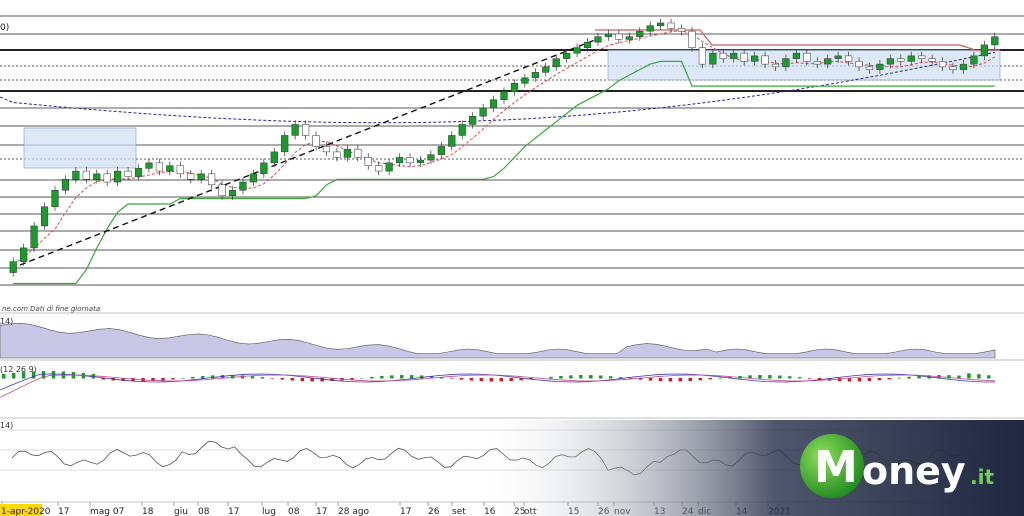  Describe the element at coordinates (148, 511) in the screenshot. I see `x-tick-label: 18` at that location.